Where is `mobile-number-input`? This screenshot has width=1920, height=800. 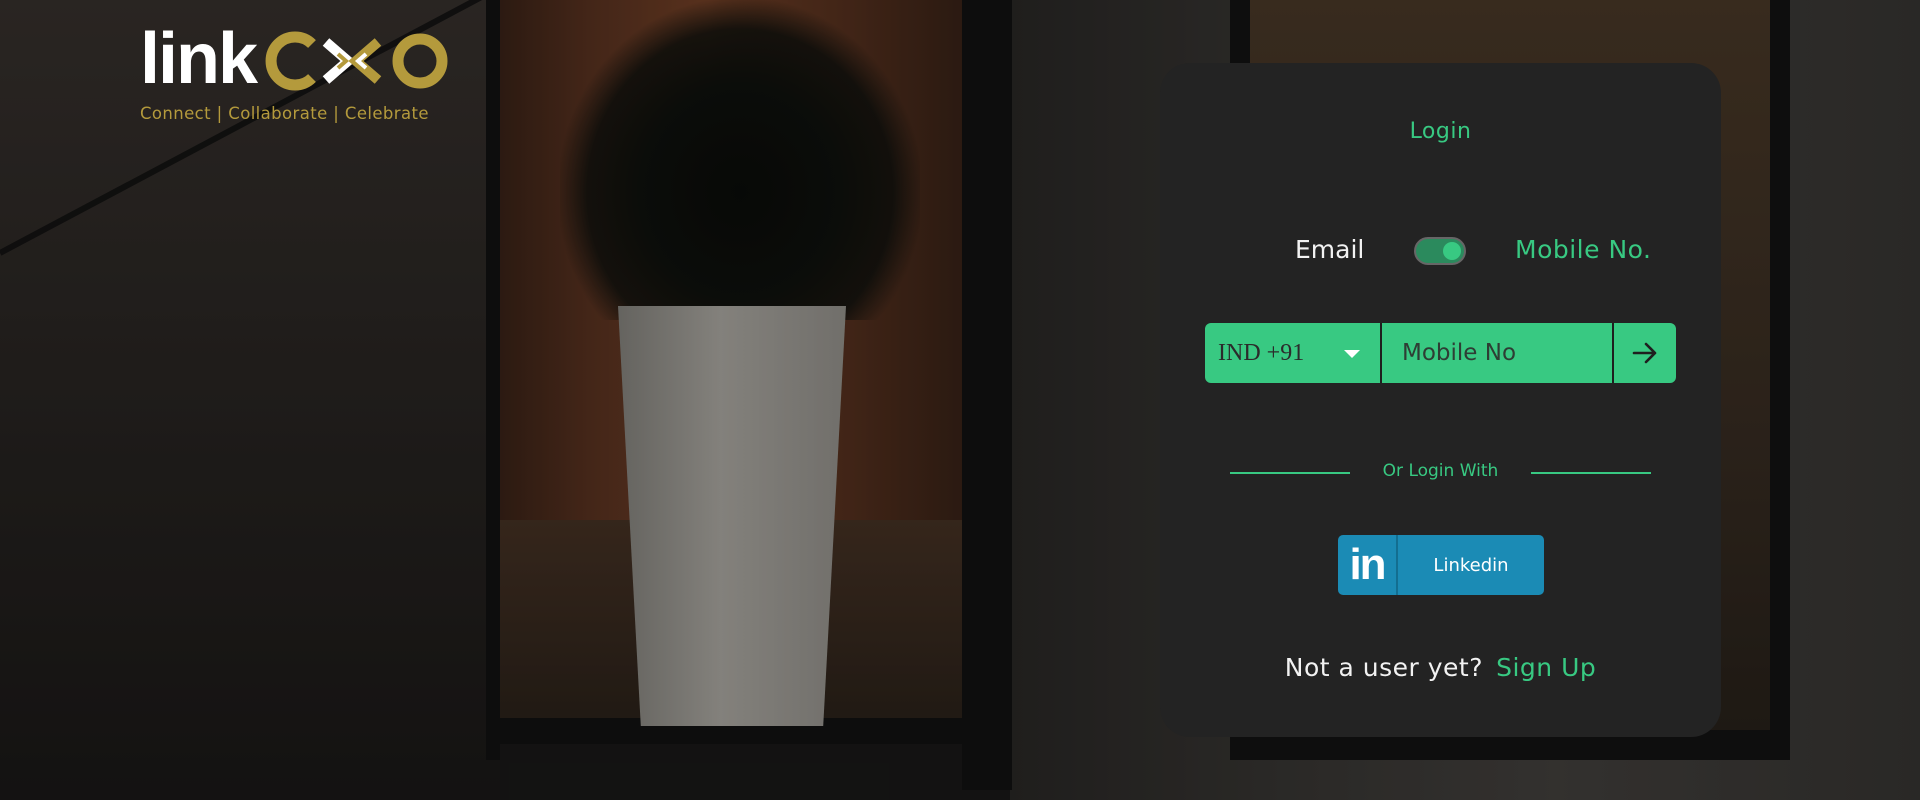
mobile-number-input is located at coordinates (1498, 353).